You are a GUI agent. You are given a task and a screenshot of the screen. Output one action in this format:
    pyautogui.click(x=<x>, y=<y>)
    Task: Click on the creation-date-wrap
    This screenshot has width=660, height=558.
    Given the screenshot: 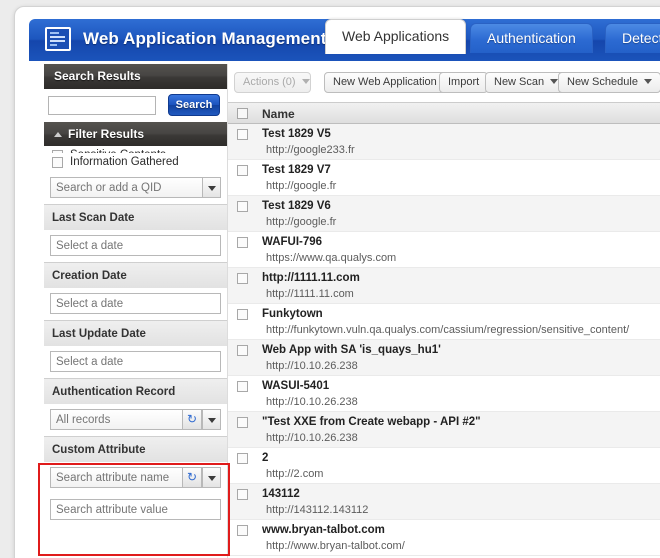 What is the action you would take?
    pyautogui.click(x=135, y=304)
    